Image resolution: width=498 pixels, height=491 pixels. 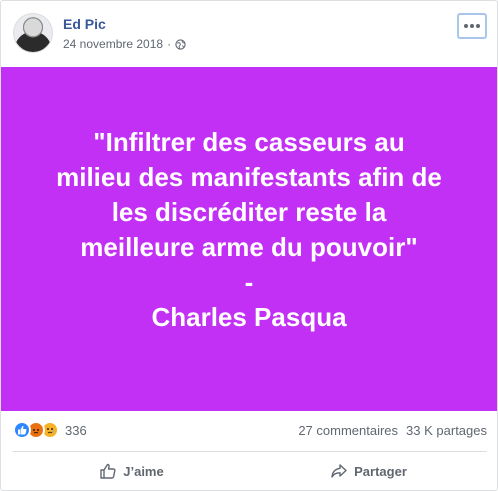 What do you see at coordinates (249, 142) in the screenshot?
I see `quote-line: "Infiltrer des casseurs au` at bounding box center [249, 142].